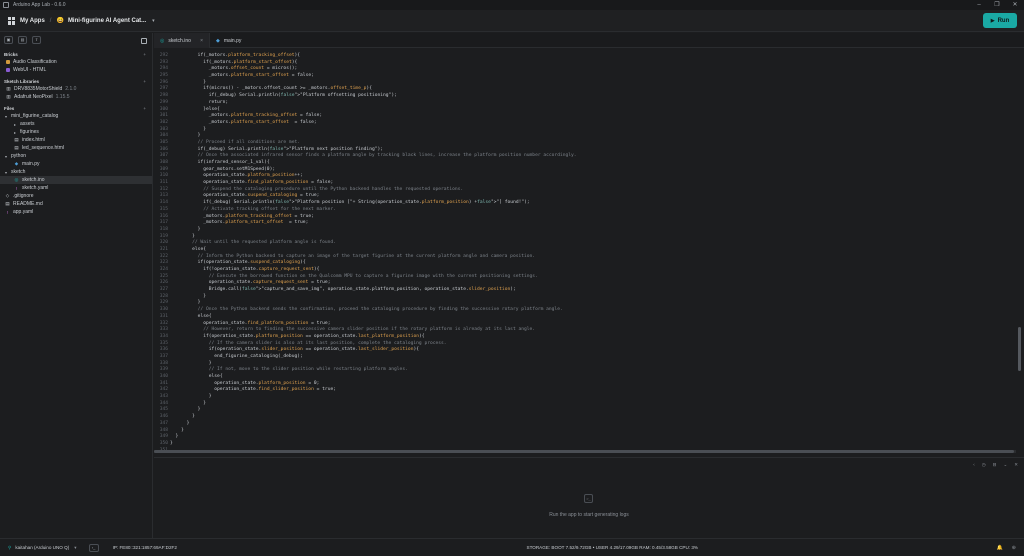  What do you see at coordinates (76, 132) in the screenshot?
I see `file-tree-item: ▸ figurines` at bounding box center [76, 132].